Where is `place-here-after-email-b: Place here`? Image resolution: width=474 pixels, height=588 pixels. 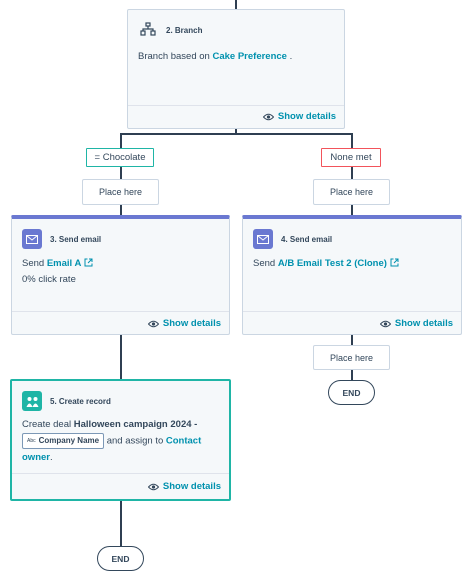 place-here-after-email-b: Place here is located at coordinates (351, 357).